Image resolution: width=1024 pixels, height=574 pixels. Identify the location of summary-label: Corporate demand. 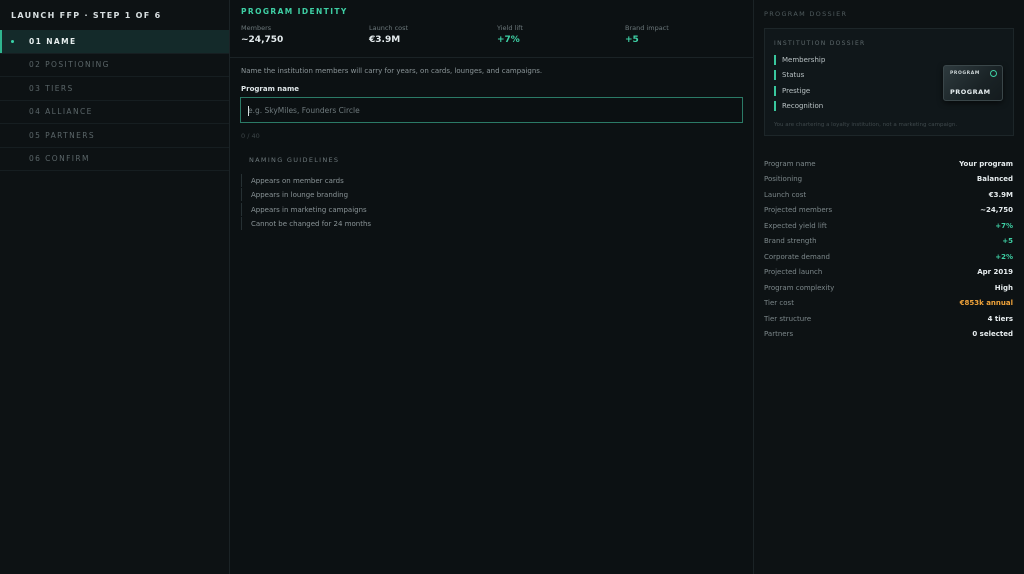
(797, 256).